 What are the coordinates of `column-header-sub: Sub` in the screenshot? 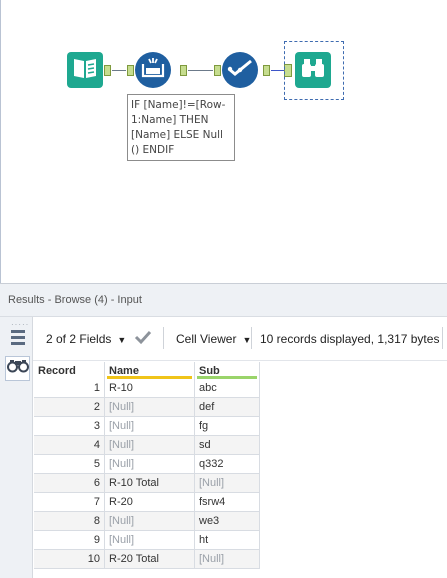 It's located at (227, 370).